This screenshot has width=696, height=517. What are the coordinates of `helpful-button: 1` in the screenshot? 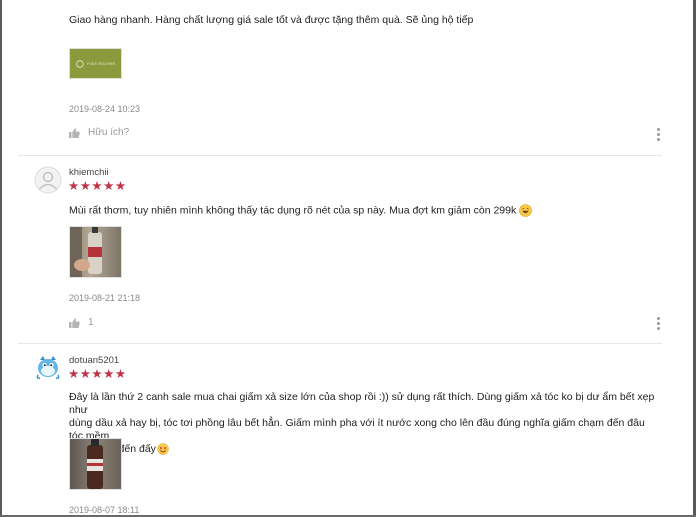 It's located at (81, 322).